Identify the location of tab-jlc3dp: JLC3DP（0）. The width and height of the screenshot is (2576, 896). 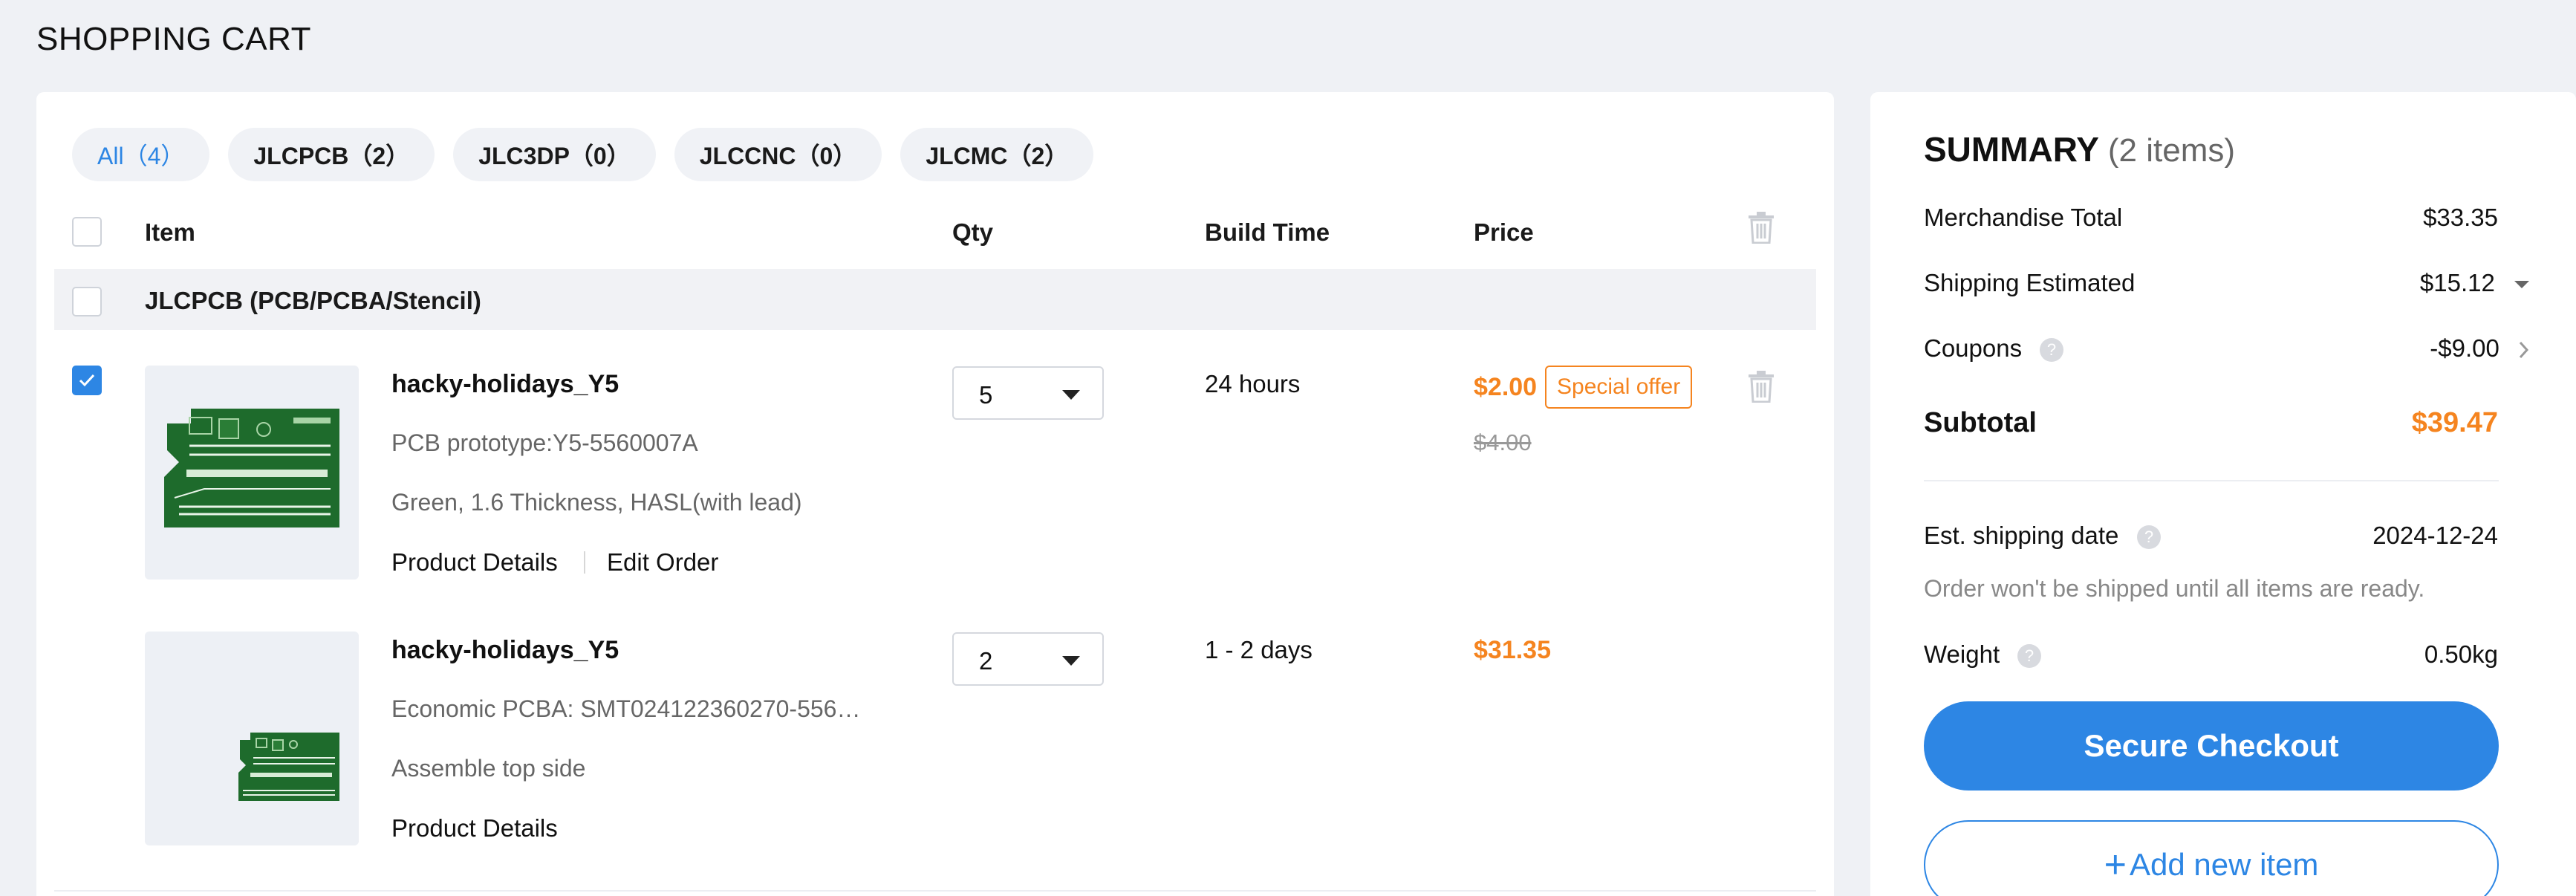
(554, 154).